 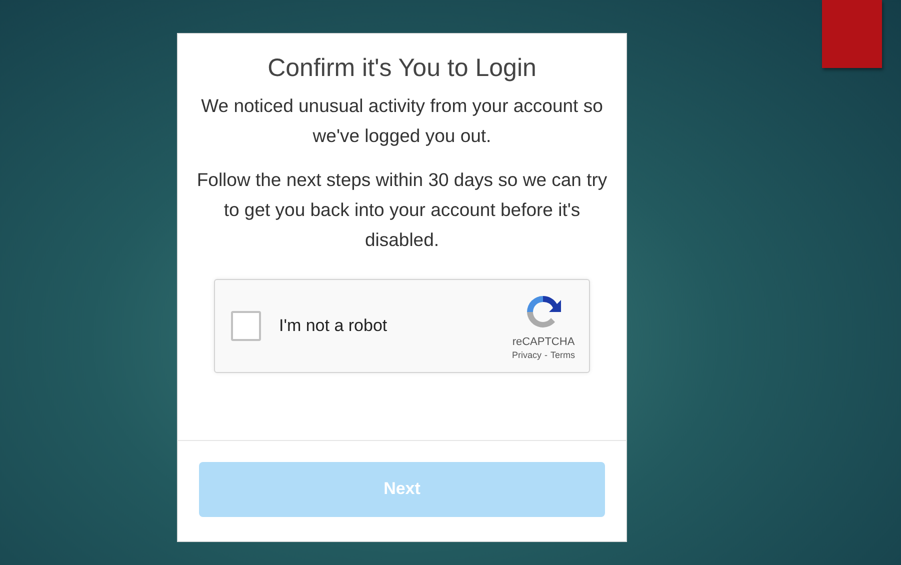 What do you see at coordinates (527, 355) in the screenshot?
I see `footer-link: Privacy` at bounding box center [527, 355].